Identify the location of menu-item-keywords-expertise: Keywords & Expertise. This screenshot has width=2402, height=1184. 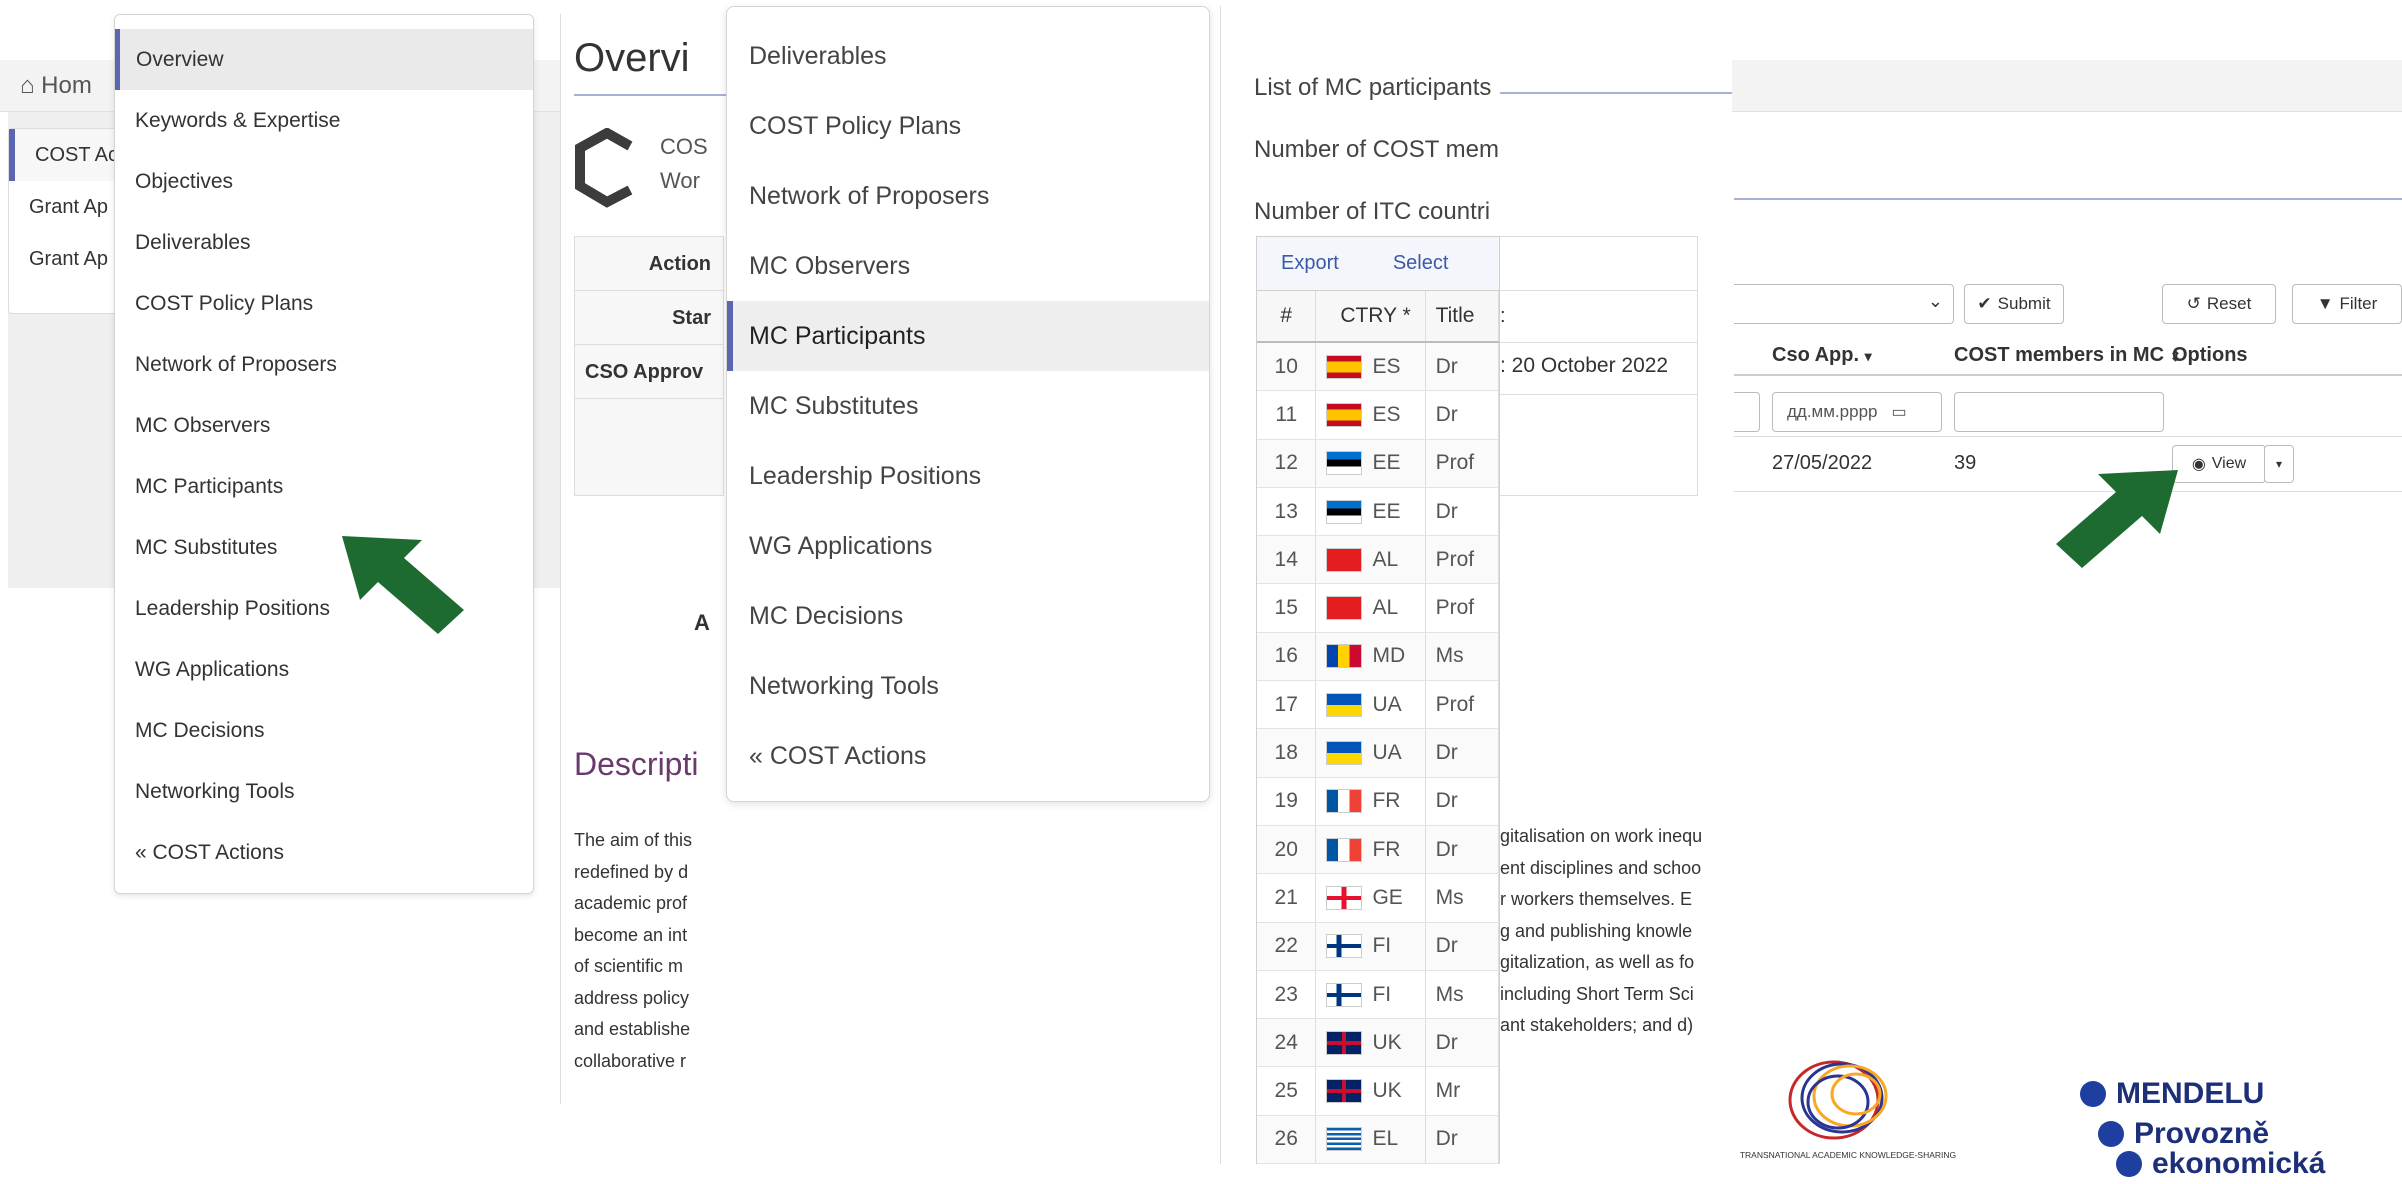
(324, 120).